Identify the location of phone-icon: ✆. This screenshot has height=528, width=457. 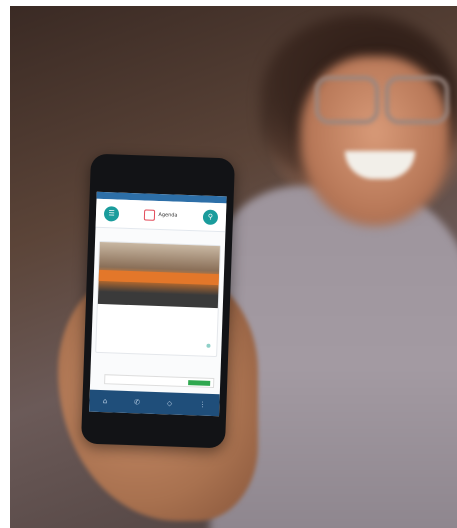
(137, 402).